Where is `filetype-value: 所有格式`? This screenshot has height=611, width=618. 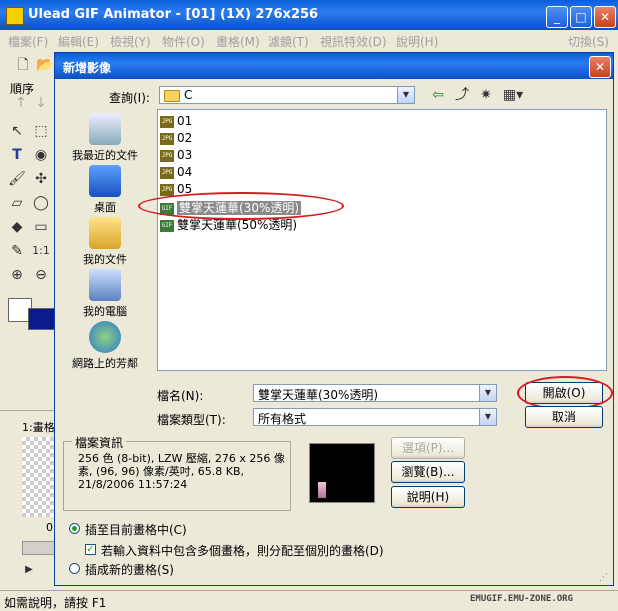
filetype-value: 所有格式 is located at coordinates (282, 419).